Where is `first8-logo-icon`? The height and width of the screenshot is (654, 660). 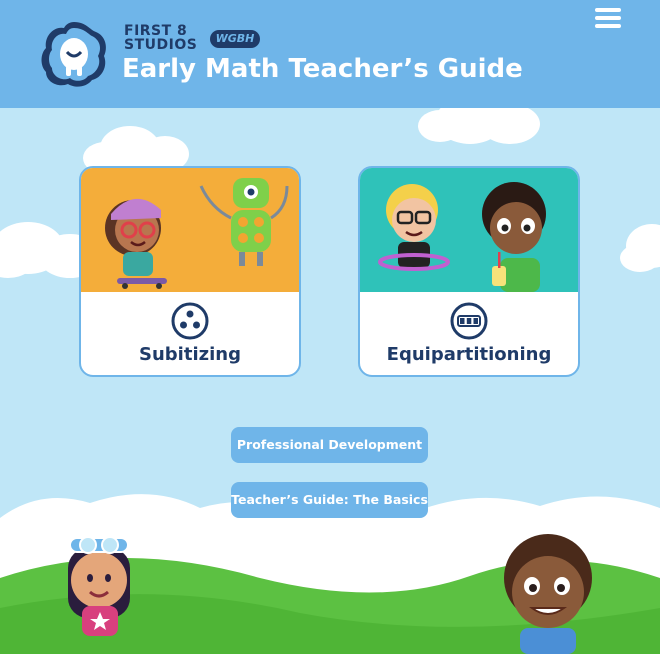 first8-logo-icon is located at coordinates (74, 54).